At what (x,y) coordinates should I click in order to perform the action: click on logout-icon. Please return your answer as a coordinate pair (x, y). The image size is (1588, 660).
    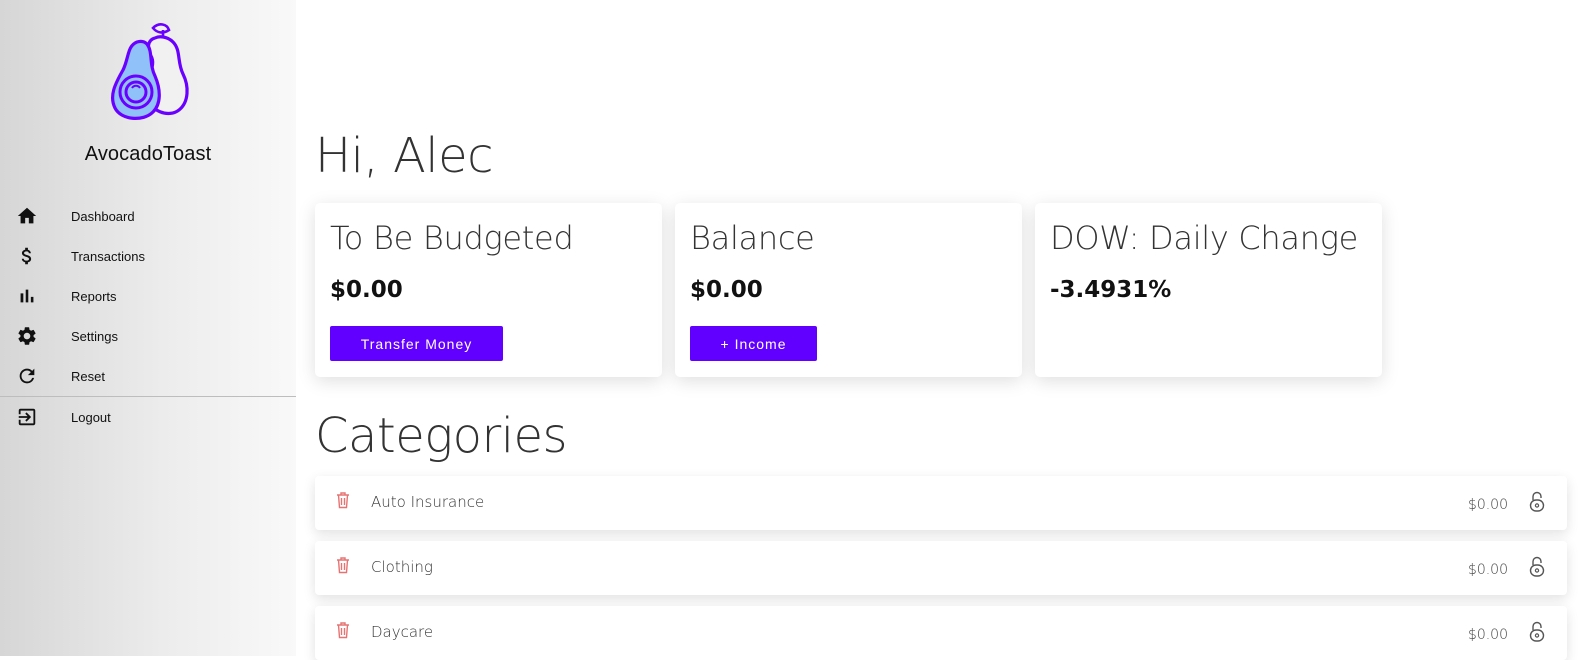
    Looking at the image, I should click on (27, 417).